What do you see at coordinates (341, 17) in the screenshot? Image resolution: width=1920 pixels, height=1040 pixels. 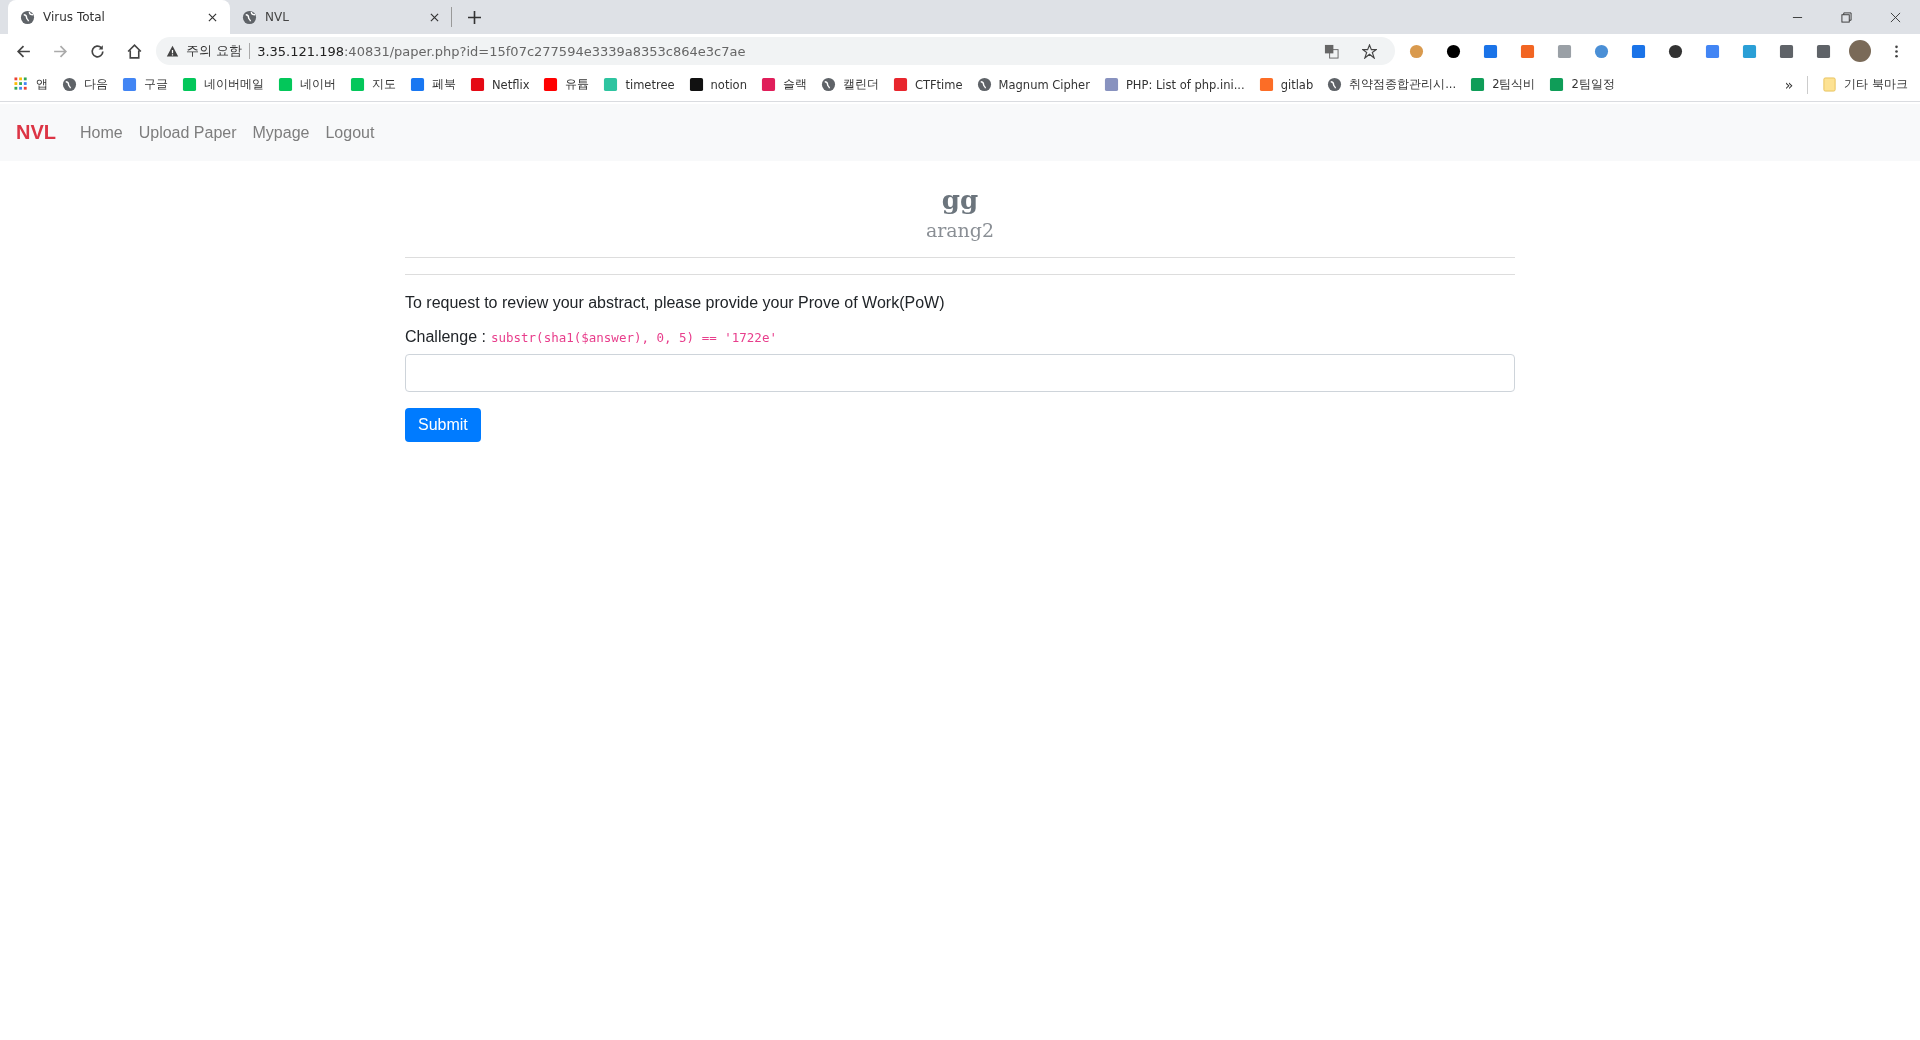 I see `browser-tab: NVL` at bounding box center [341, 17].